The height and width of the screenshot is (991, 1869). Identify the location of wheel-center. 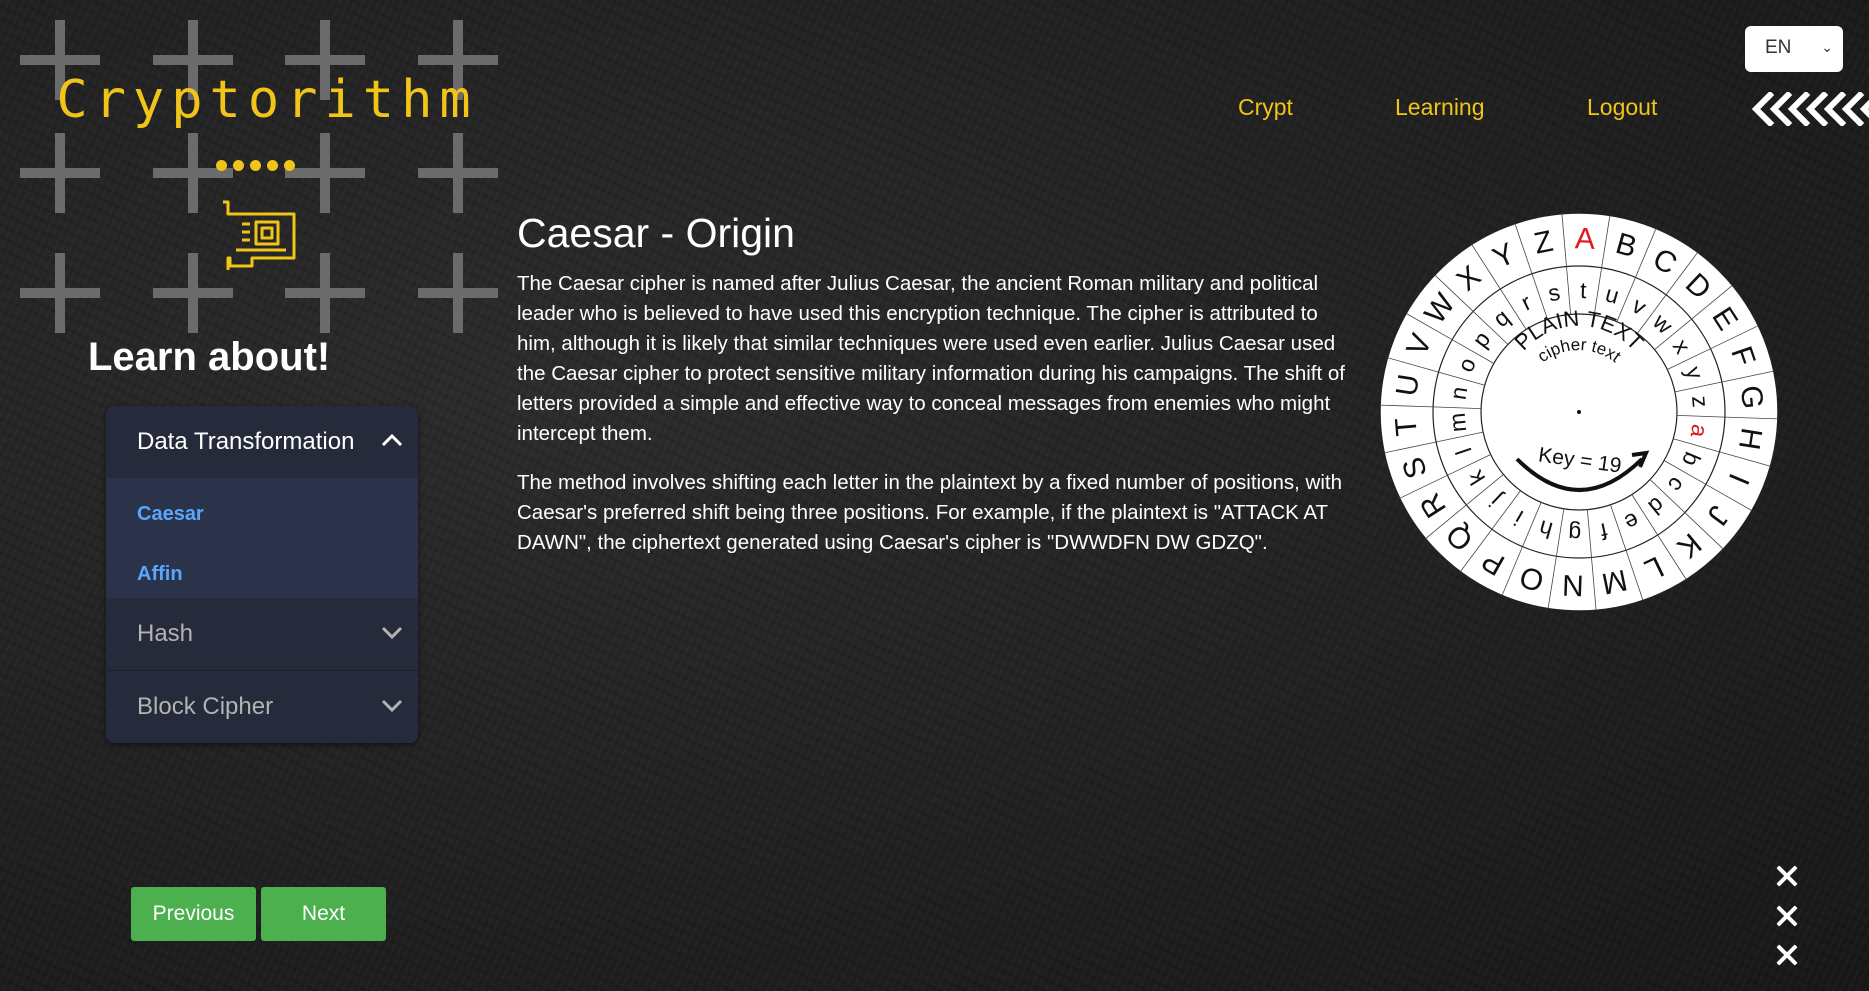
(1579, 412).